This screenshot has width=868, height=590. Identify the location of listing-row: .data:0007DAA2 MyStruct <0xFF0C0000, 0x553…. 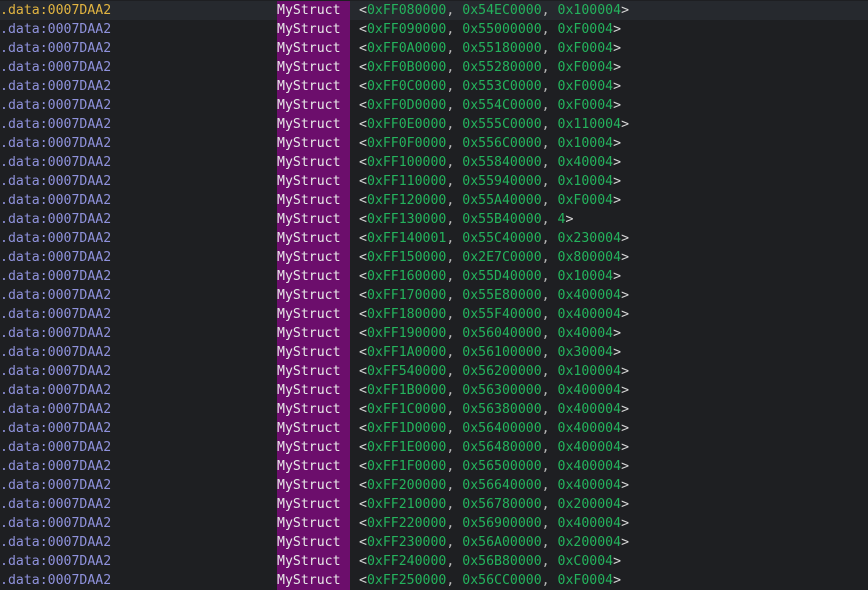
(434, 86).